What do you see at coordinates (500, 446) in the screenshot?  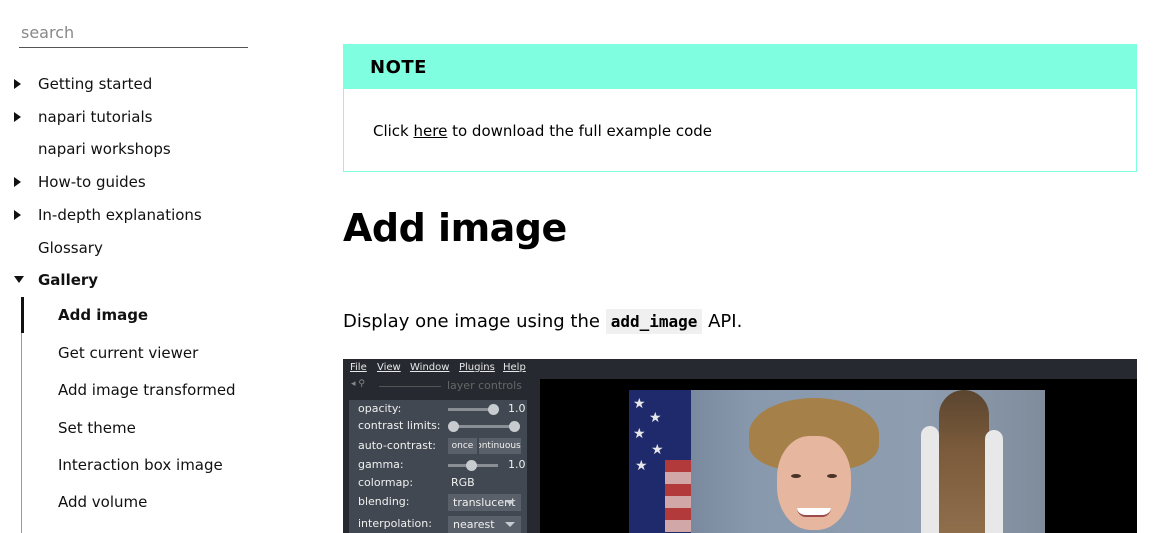 I see `auto-contrast-continuous-button: continuous` at bounding box center [500, 446].